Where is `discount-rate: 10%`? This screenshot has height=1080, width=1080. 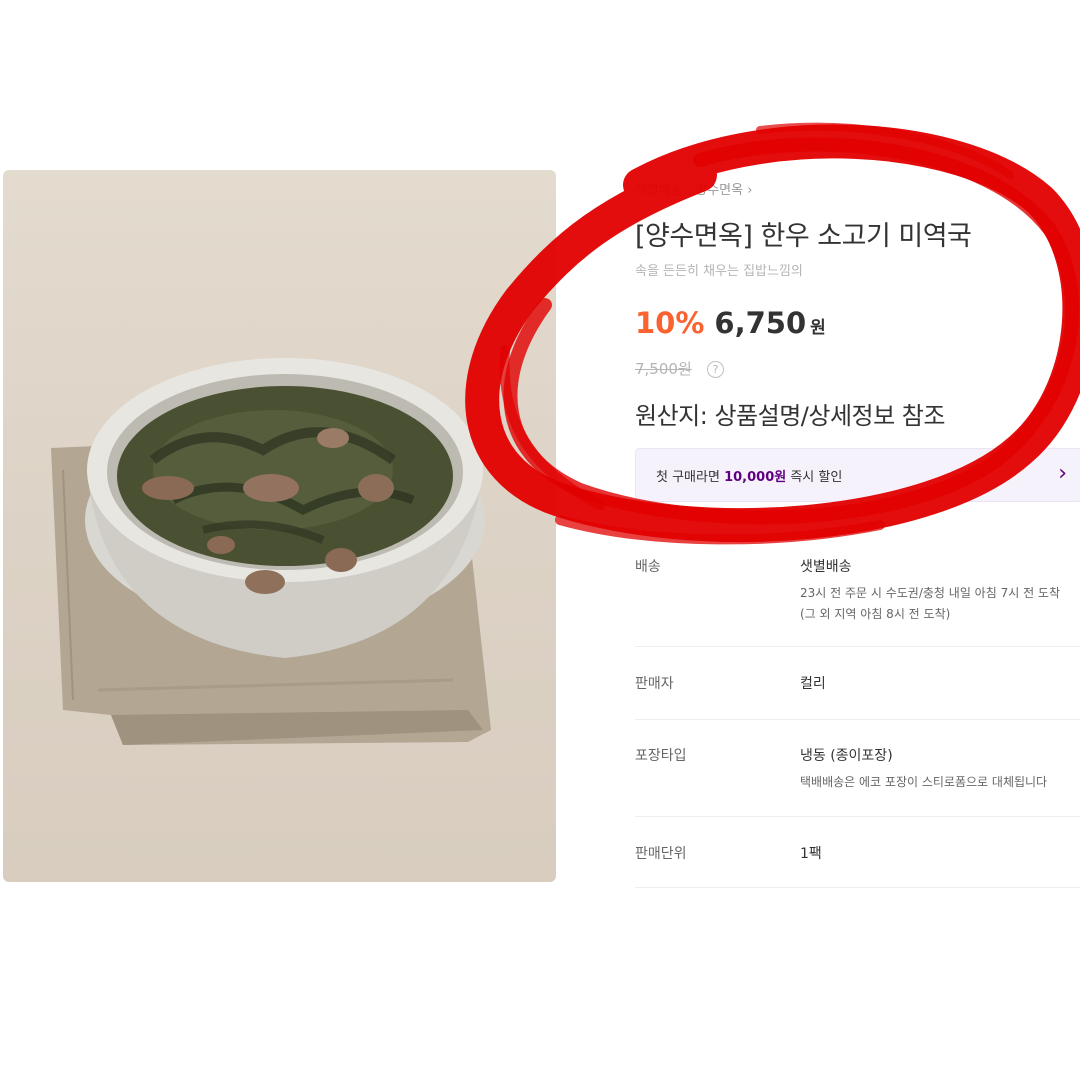
discount-rate: 10% is located at coordinates (670, 323).